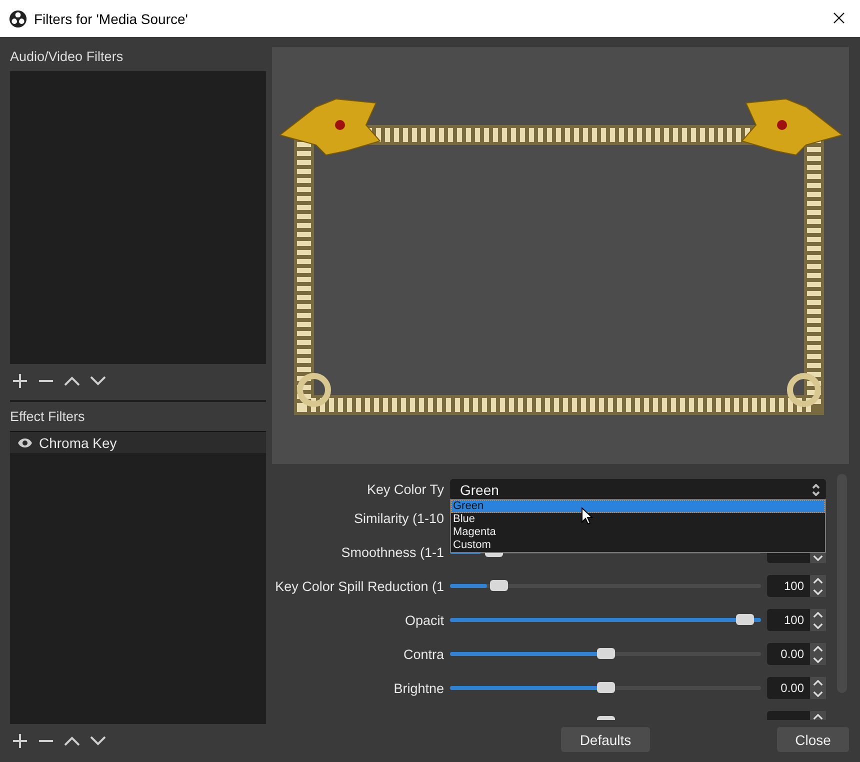 The width and height of the screenshot is (860, 762). Describe the element at coordinates (587, 516) in the screenshot. I see `mouse-cursor-icon` at that location.